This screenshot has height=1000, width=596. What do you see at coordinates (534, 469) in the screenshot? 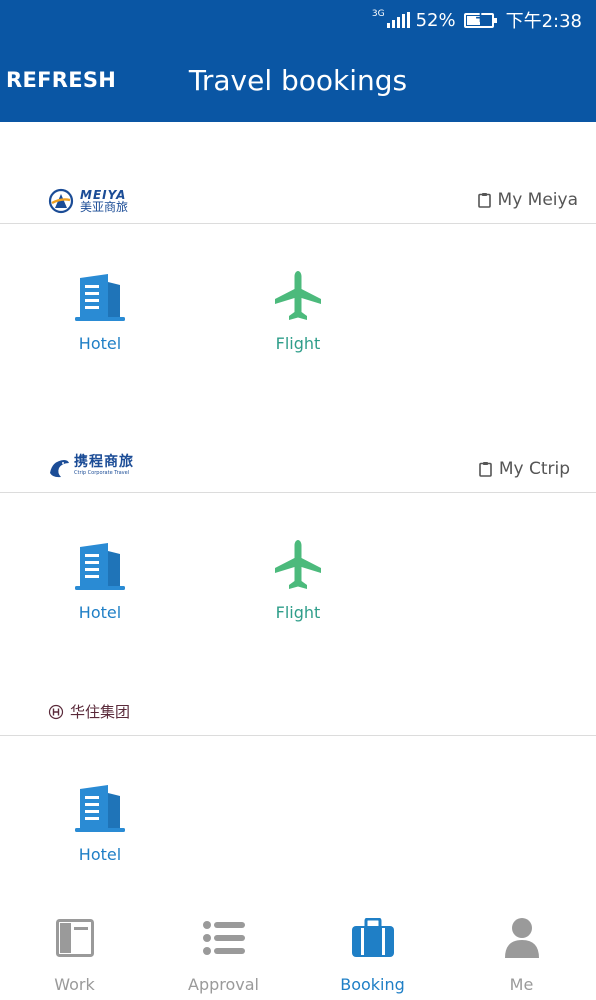
I see `my-ctrip-label: My Ctrip` at bounding box center [534, 469].